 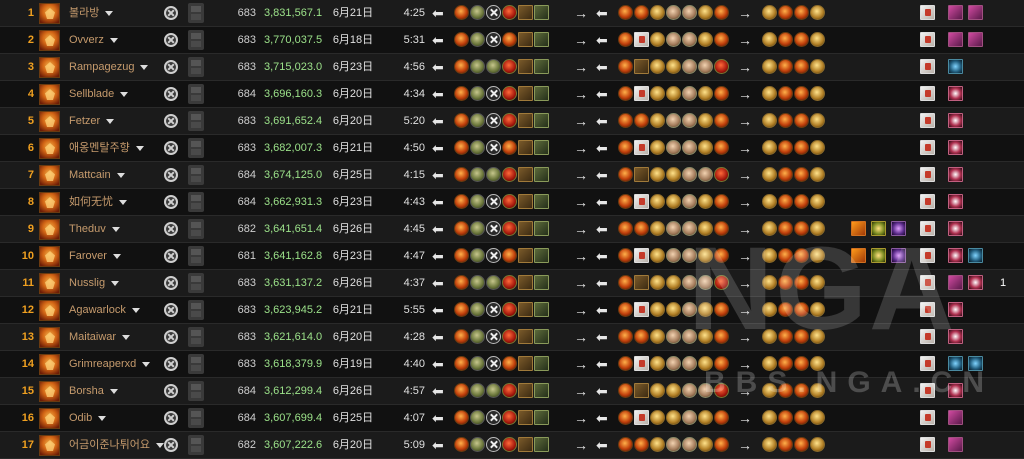 What do you see at coordinates (117, 94) in the screenshot?
I see `player-name-link: Sellblade` at bounding box center [117, 94].